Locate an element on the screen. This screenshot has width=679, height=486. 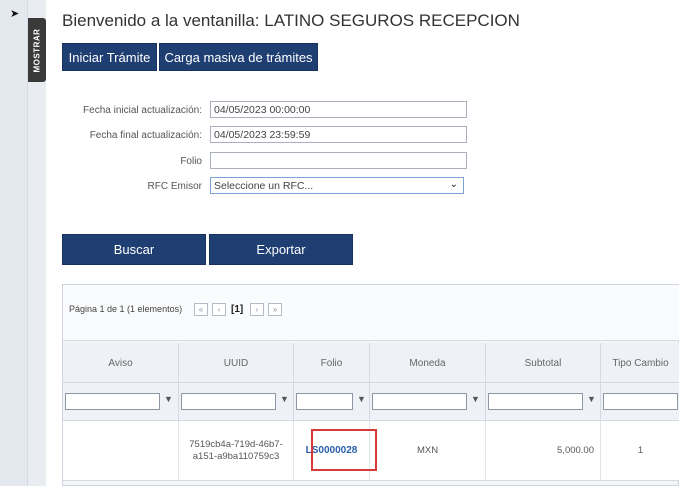
rfc-emisor-label: RFC Emisor is located at coordinates (174, 186).